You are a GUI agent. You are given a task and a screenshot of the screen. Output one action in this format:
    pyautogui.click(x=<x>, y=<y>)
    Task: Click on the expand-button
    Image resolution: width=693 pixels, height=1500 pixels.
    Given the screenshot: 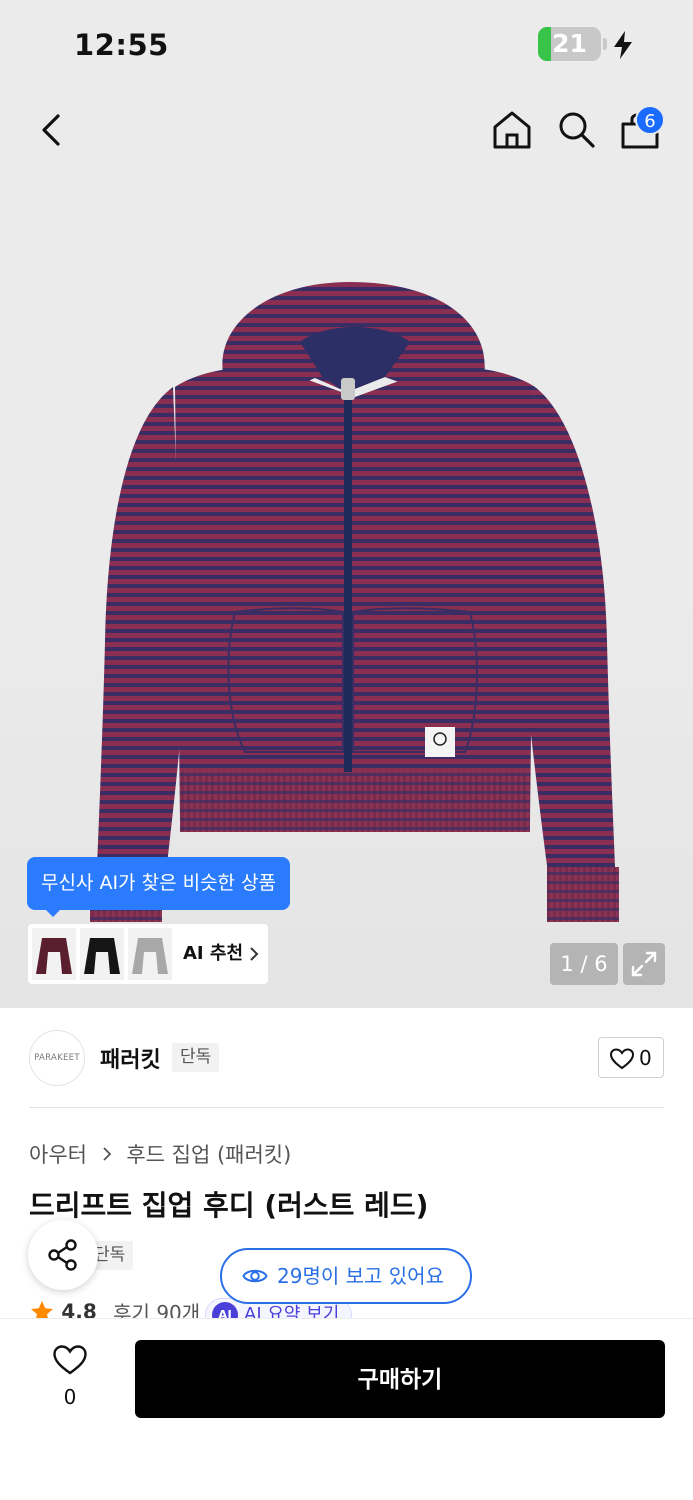 What is the action you would take?
    pyautogui.click(x=644, y=964)
    